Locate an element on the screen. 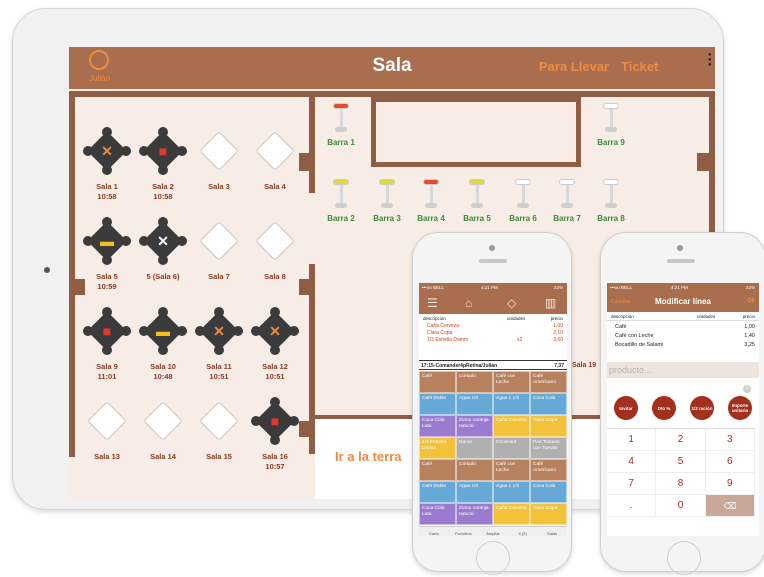  table-8: Sala 8 is located at coordinates (275, 250).